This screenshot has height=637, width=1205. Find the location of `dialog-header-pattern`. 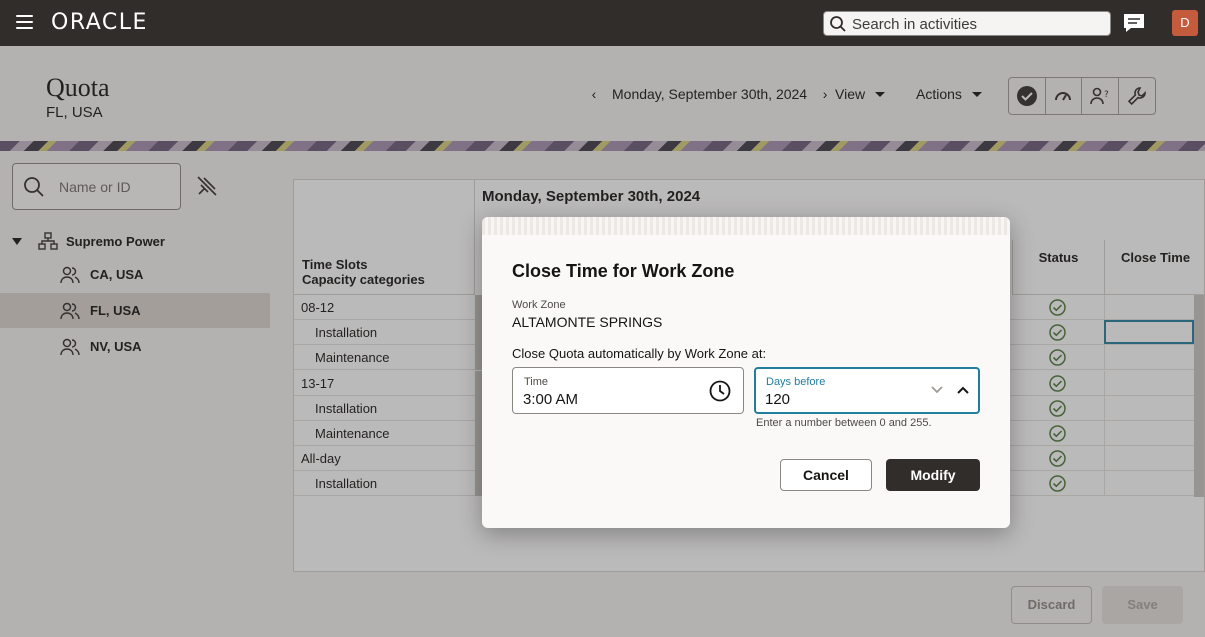

dialog-header-pattern is located at coordinates (746, 226).